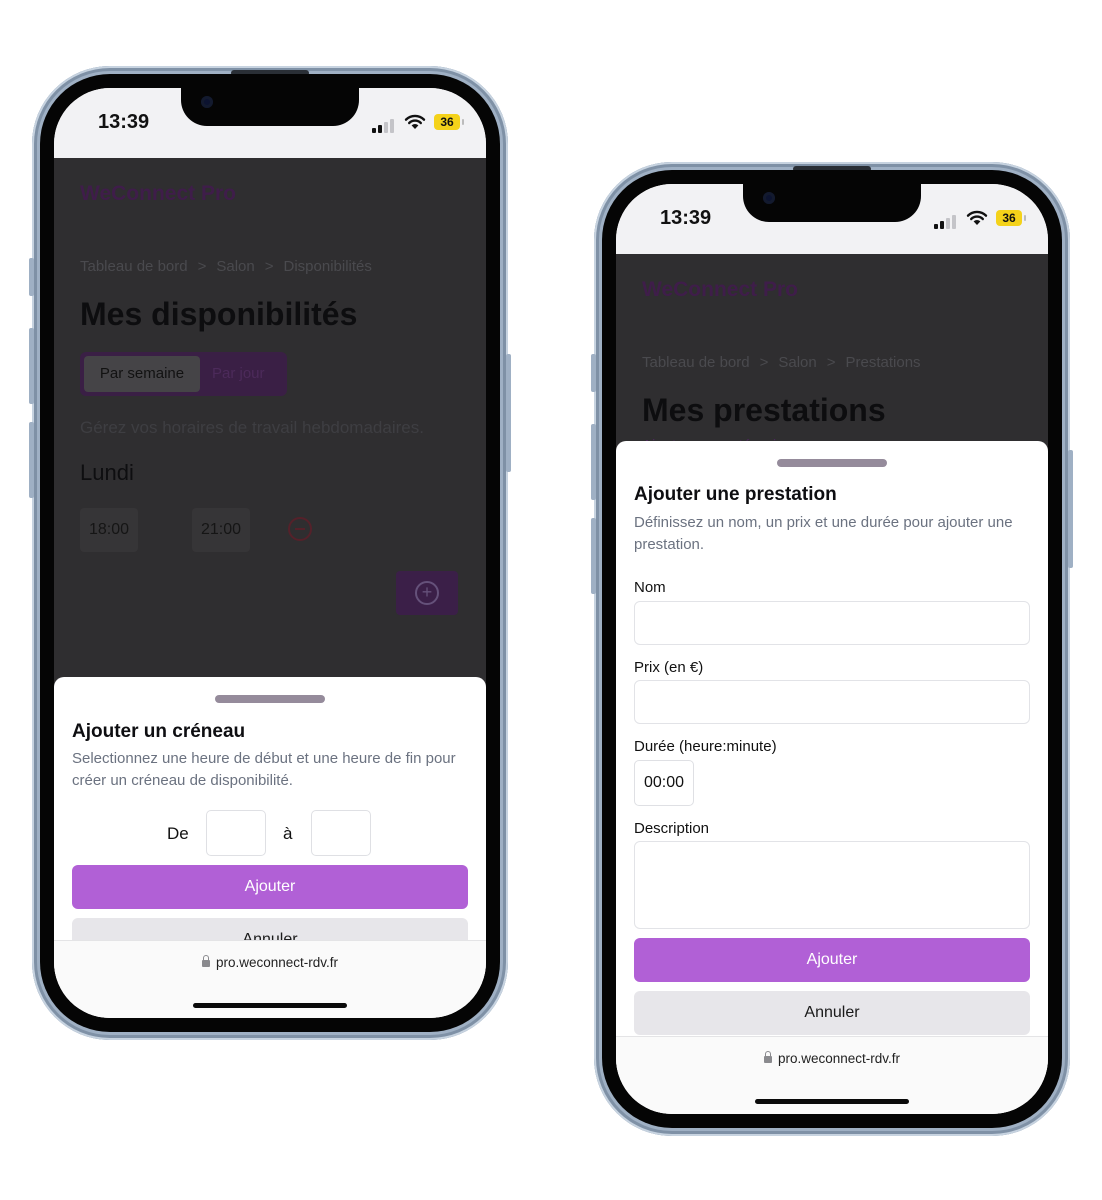 The image size is (1102, 1200). Describe the element at coordinates (672, 828) in the screenshot. I see `description-label: Description` at that location.